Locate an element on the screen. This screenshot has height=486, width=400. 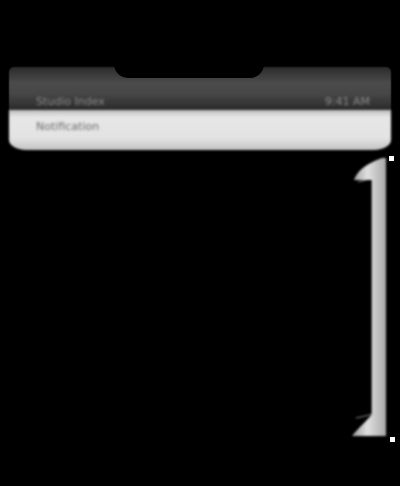
device-notch is located at coordinates (189, 70).